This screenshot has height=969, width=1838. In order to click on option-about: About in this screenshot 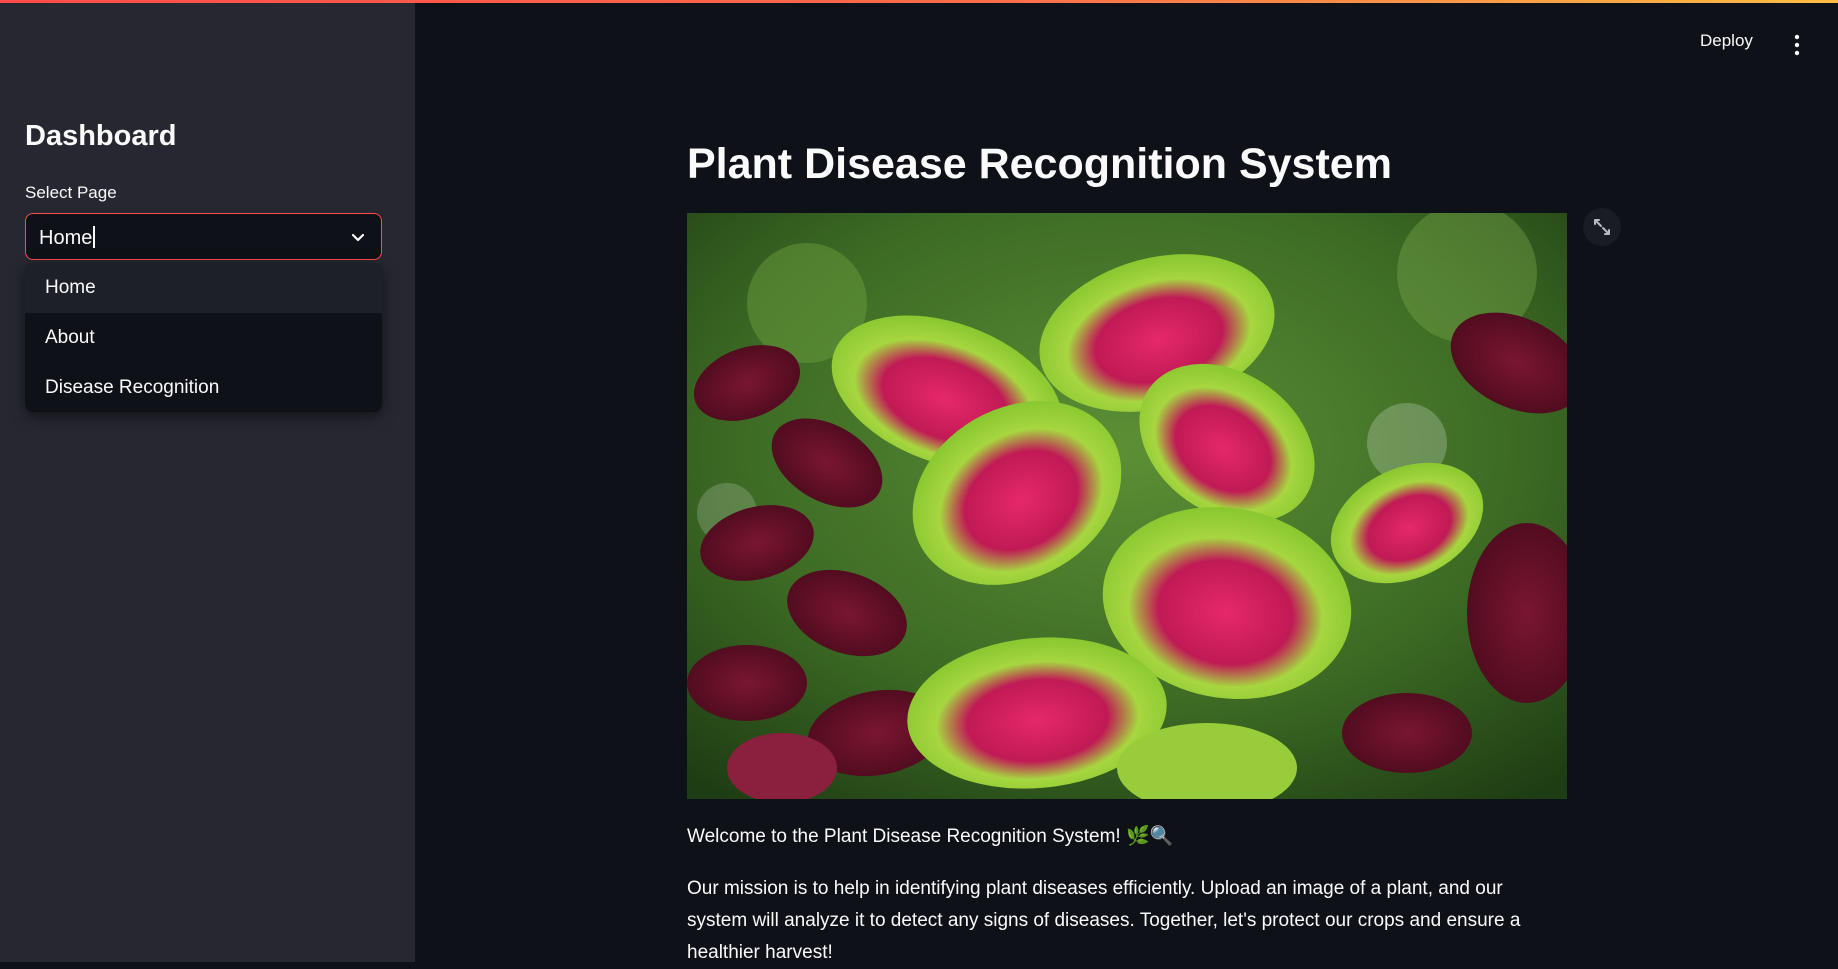, I will do `click(203, 338)`.